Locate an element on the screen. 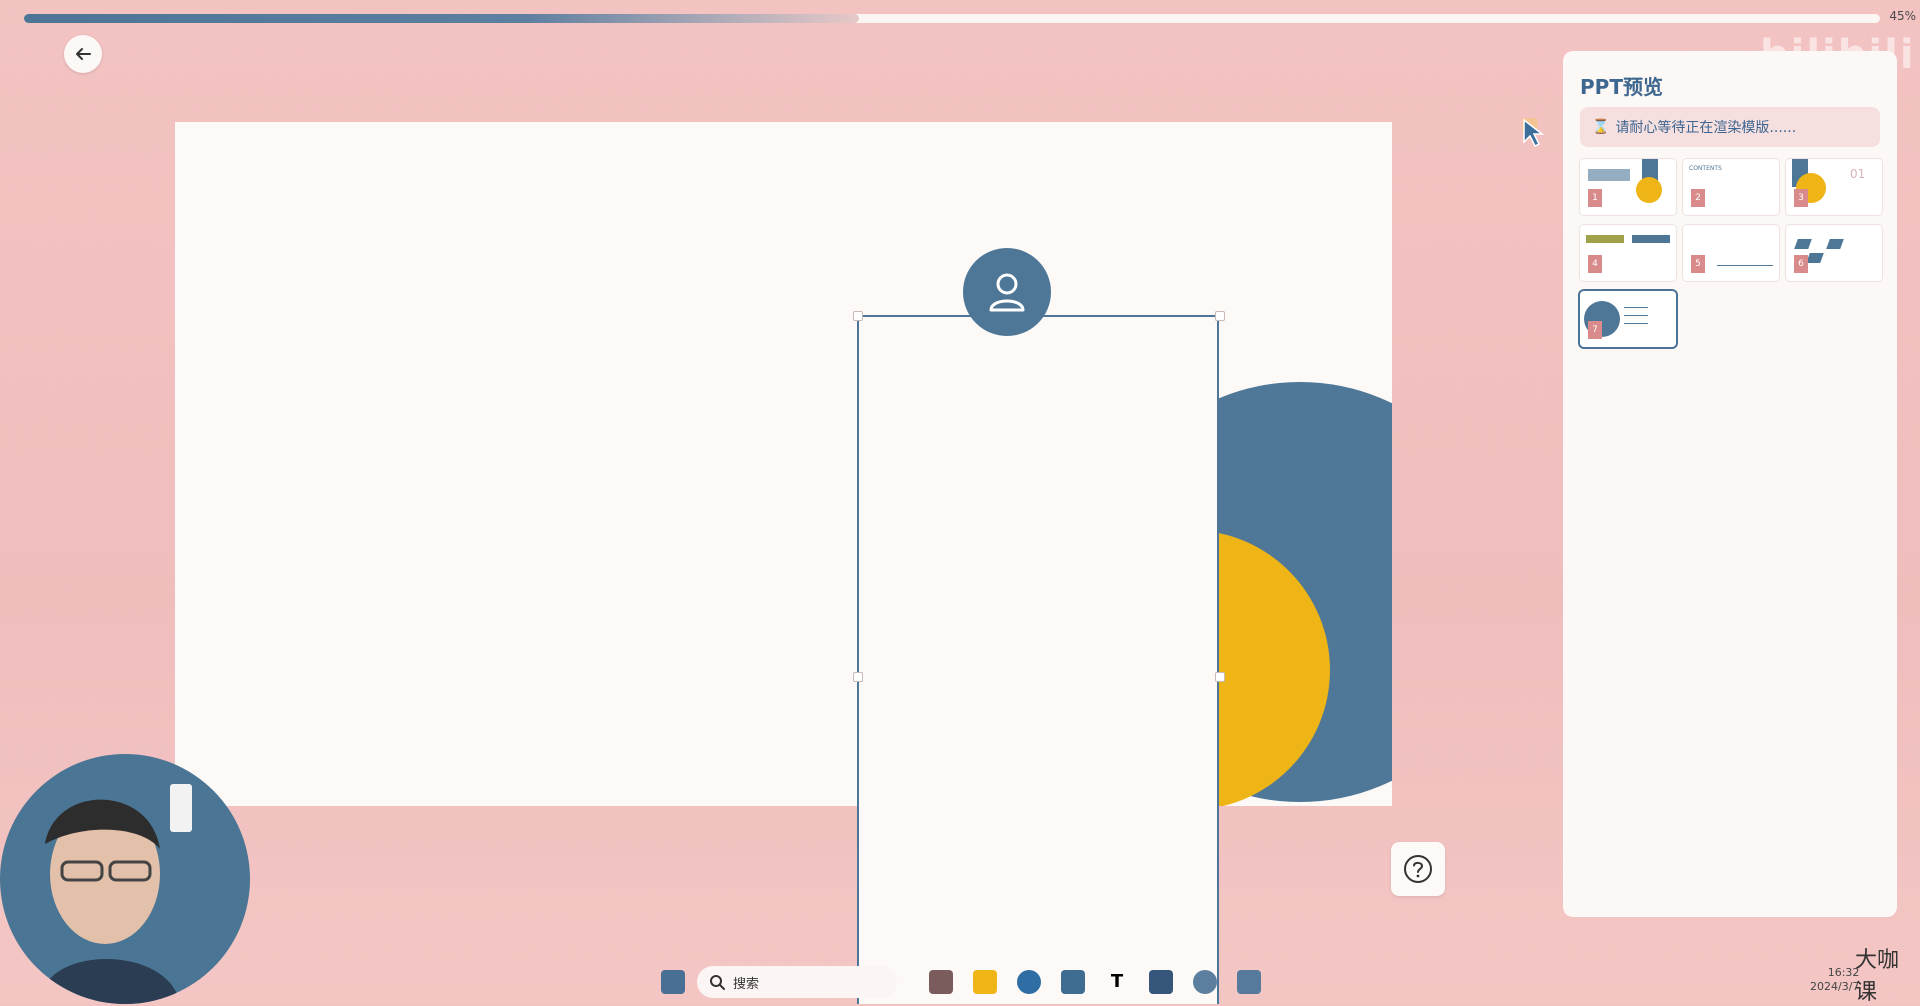  corner-watermark: 大咖课 is located at coordinates (1877, 976).